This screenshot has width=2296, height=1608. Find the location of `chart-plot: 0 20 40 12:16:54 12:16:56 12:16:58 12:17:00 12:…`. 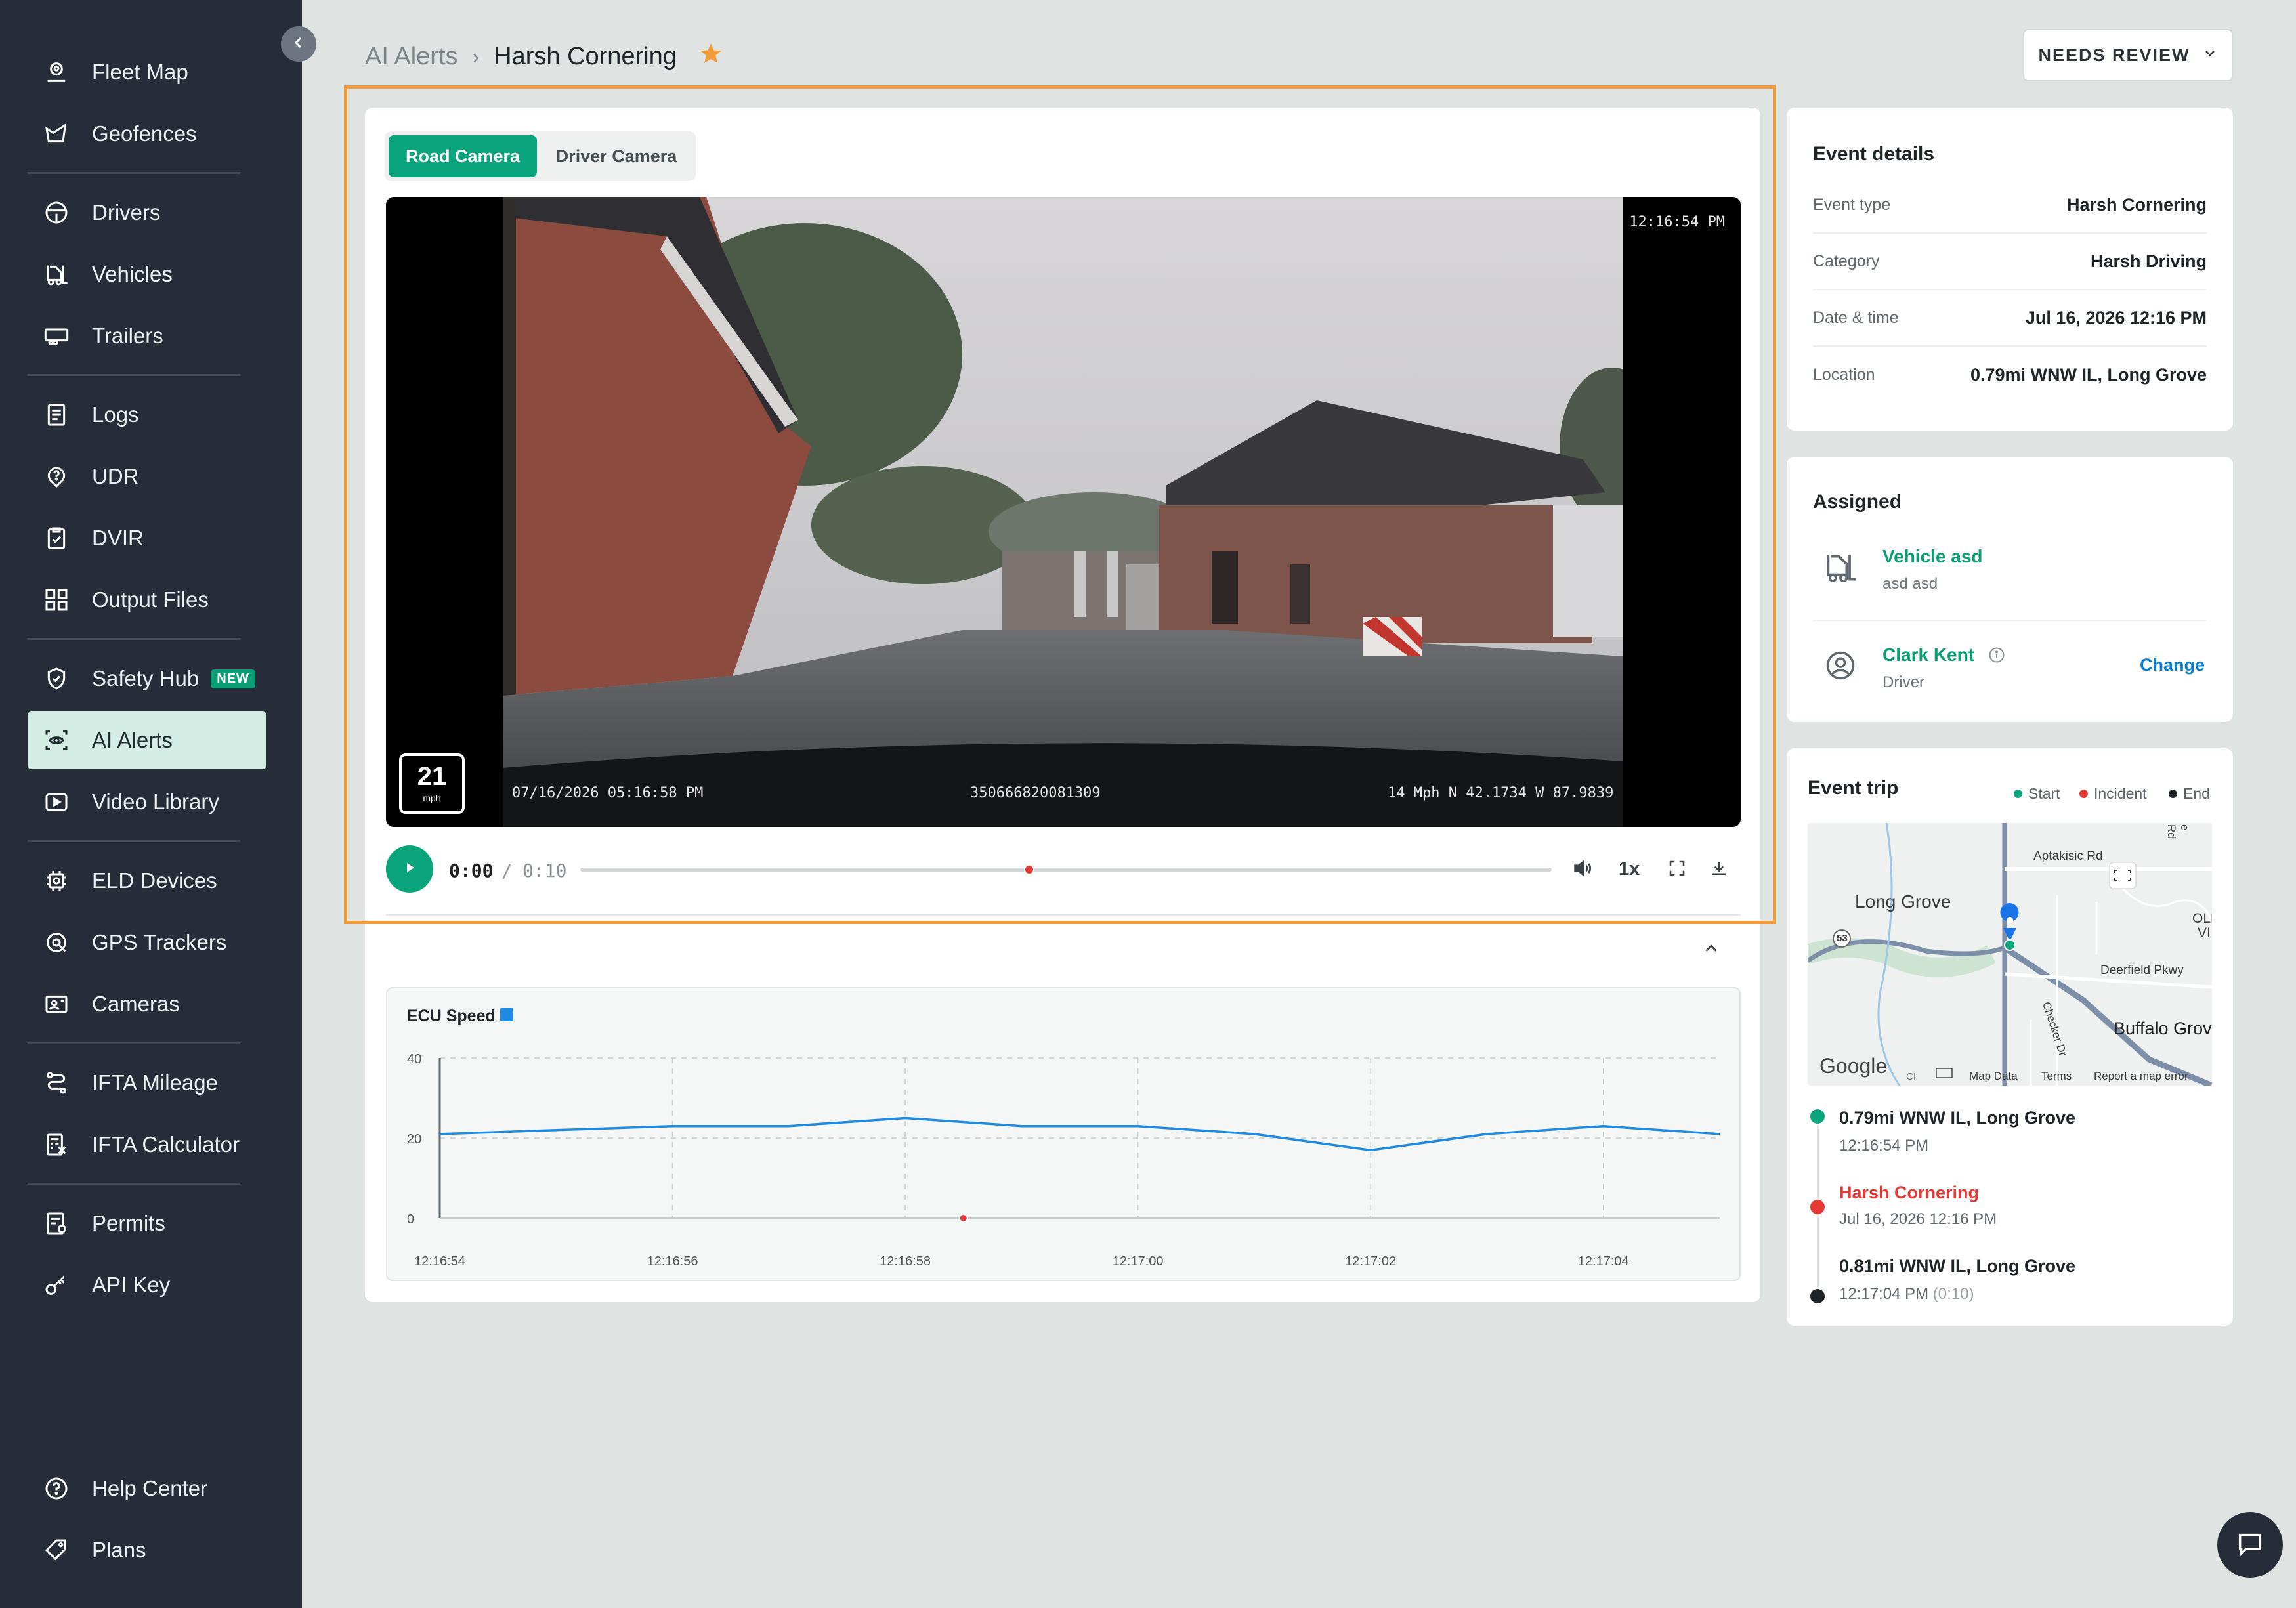

chart-plot: 0 20 40 12:16:54 12:16:56 12:16:58 12:17:00 12:… is located at coordinates (1063, 1160).